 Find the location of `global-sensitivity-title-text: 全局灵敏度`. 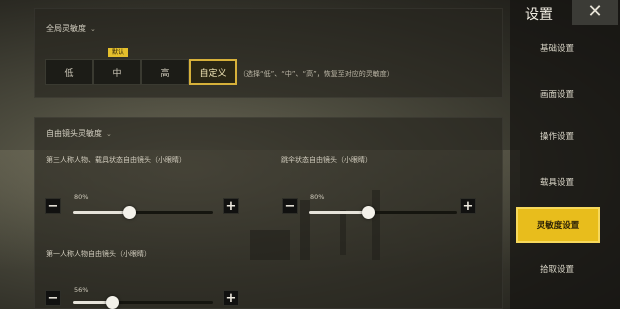

global-sensitivity-title-text: 全局灵敏度 is located at coordinates (66, 28).